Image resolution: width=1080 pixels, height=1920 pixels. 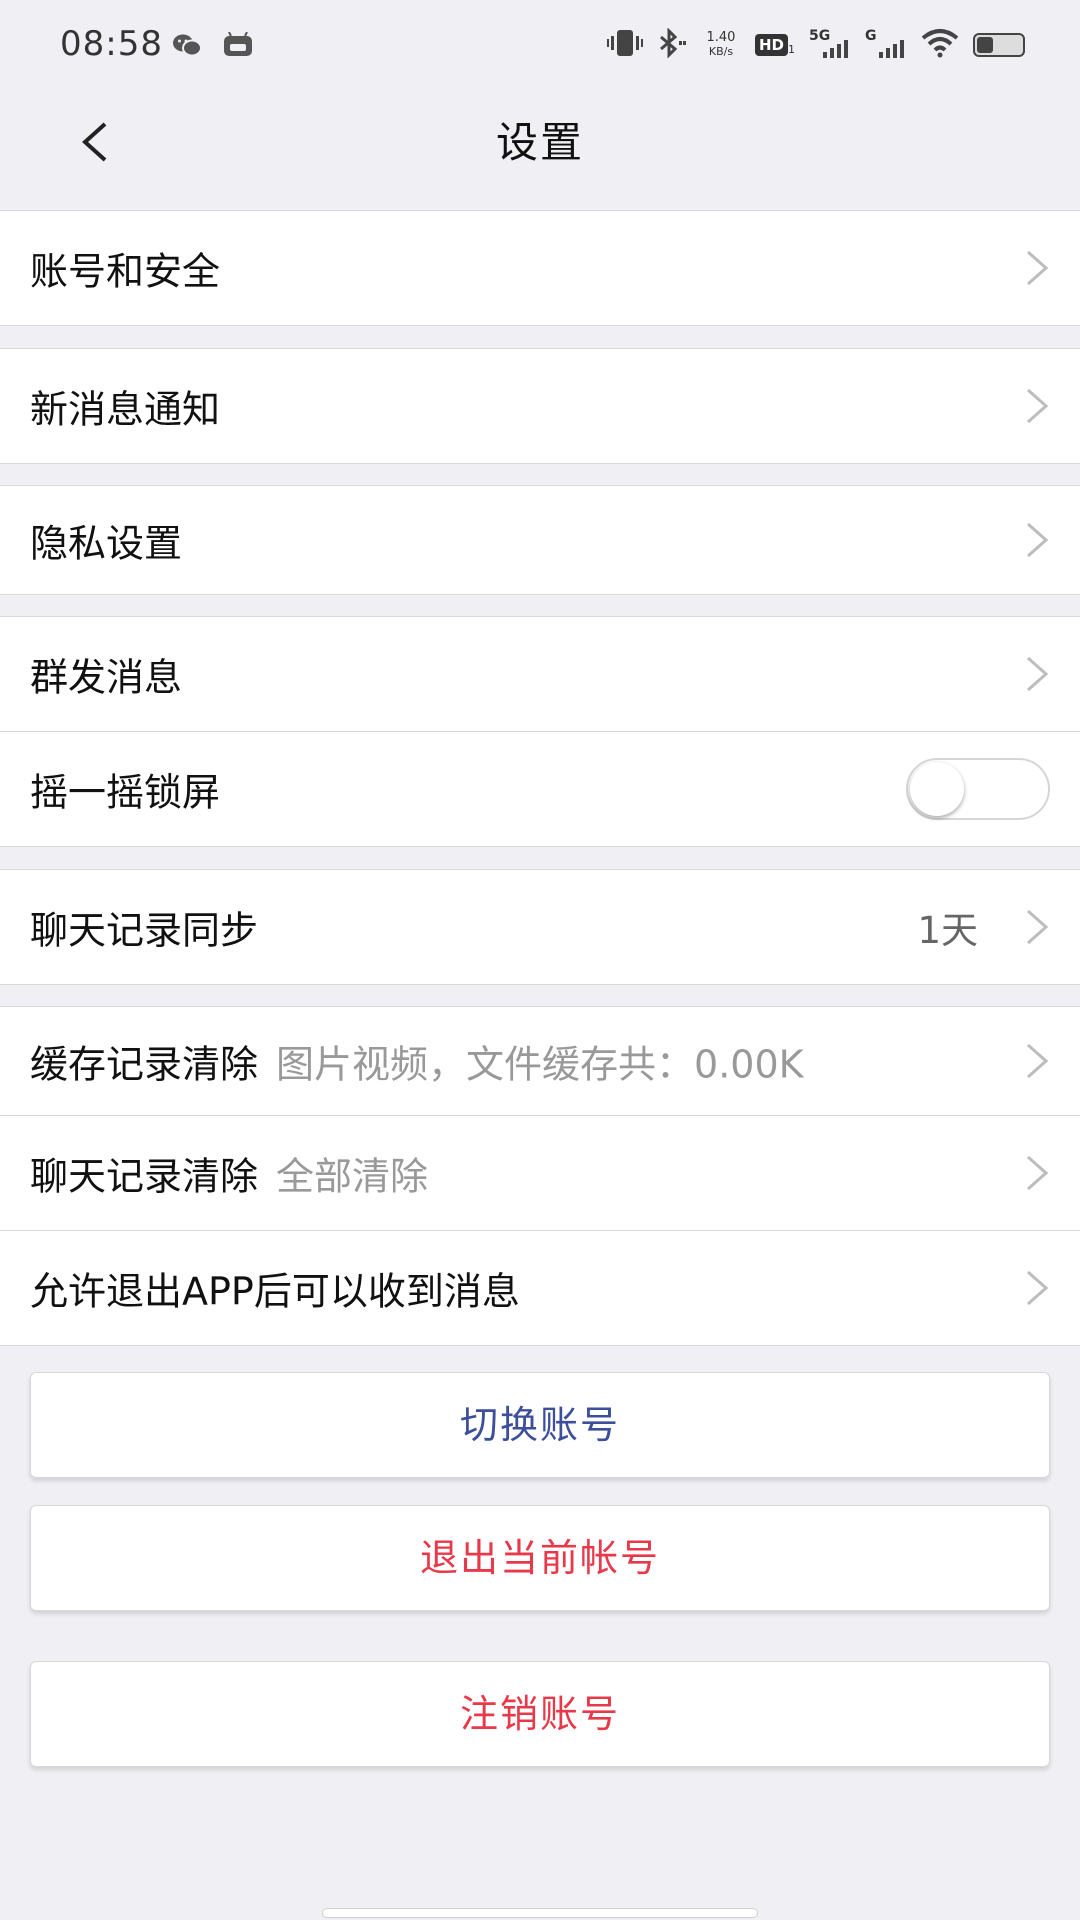 What do you see at coordinates (771, 45) in the screenshot?
I see `hd-badge: HD` at bounding box center [771, 45].